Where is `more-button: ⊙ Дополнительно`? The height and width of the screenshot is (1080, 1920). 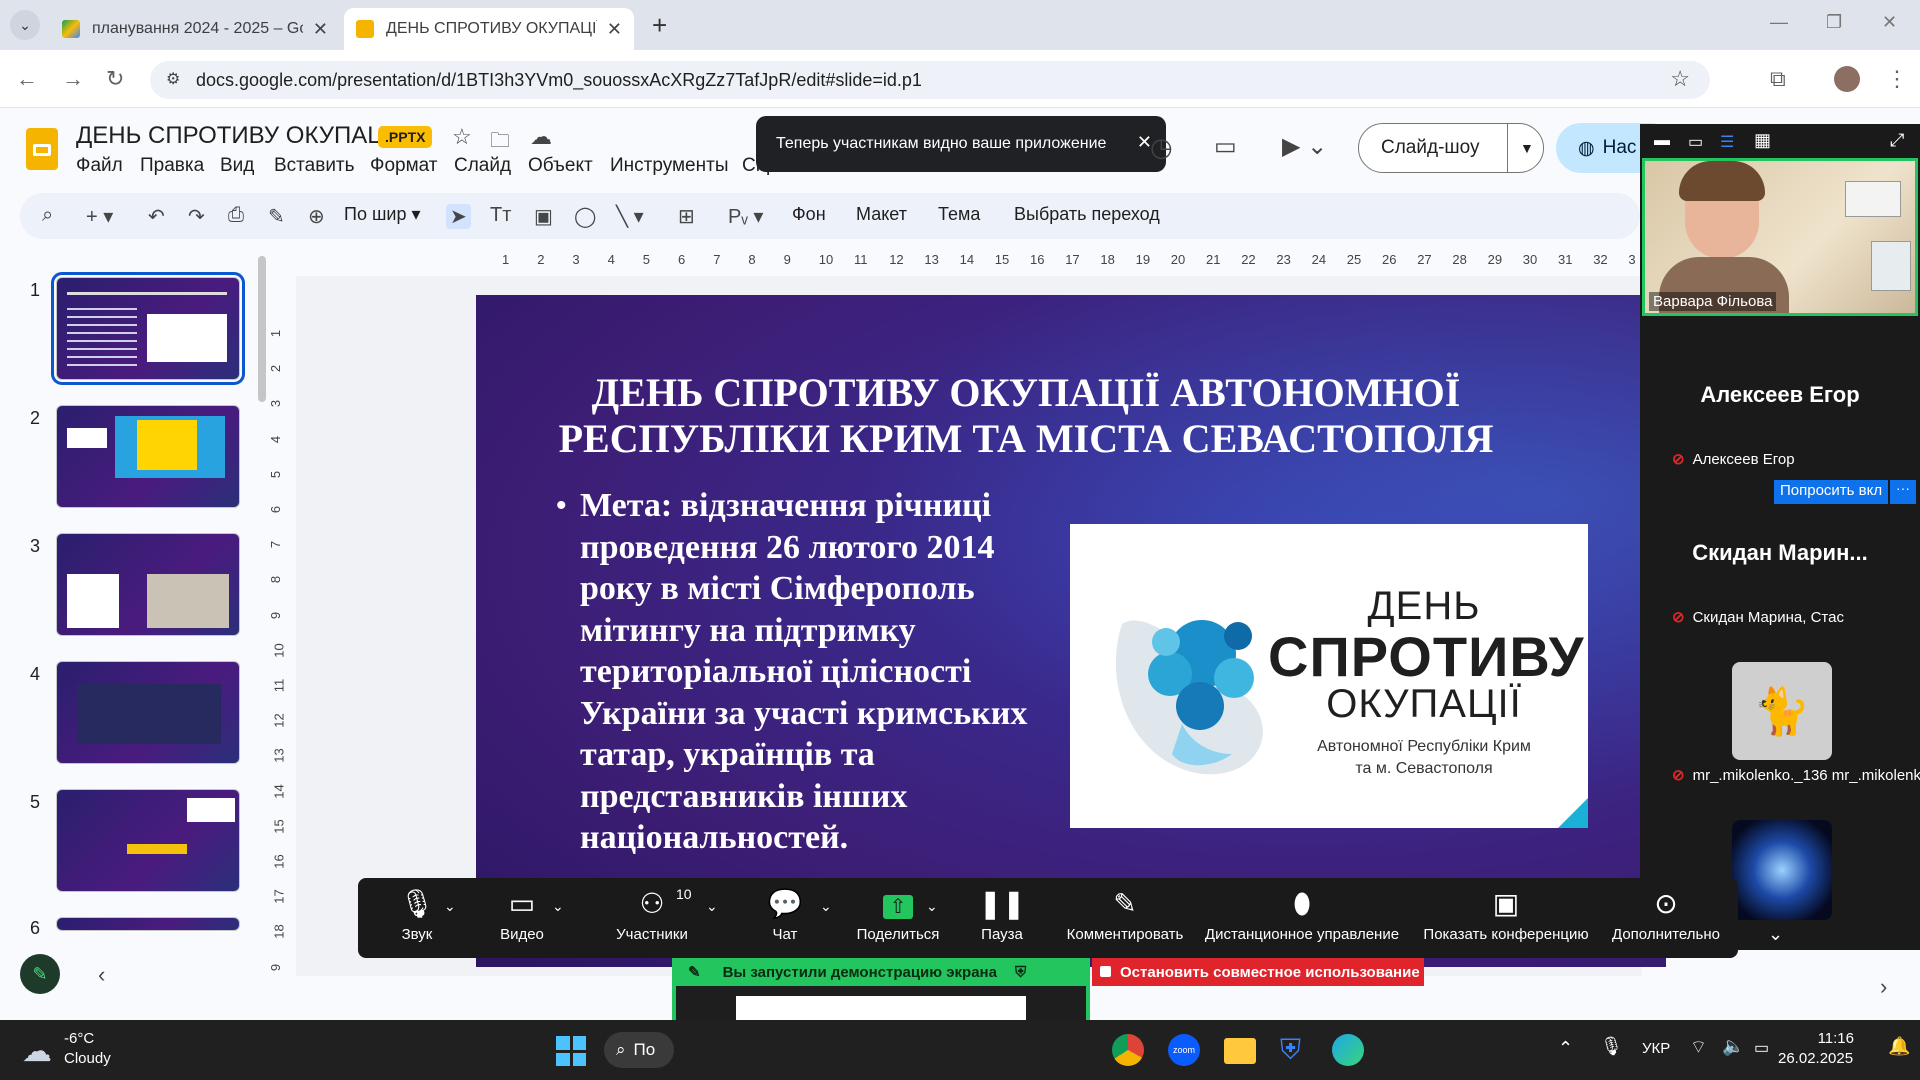
more-button: ⊙ Дополнительно is located at coordinates (1666, 914).